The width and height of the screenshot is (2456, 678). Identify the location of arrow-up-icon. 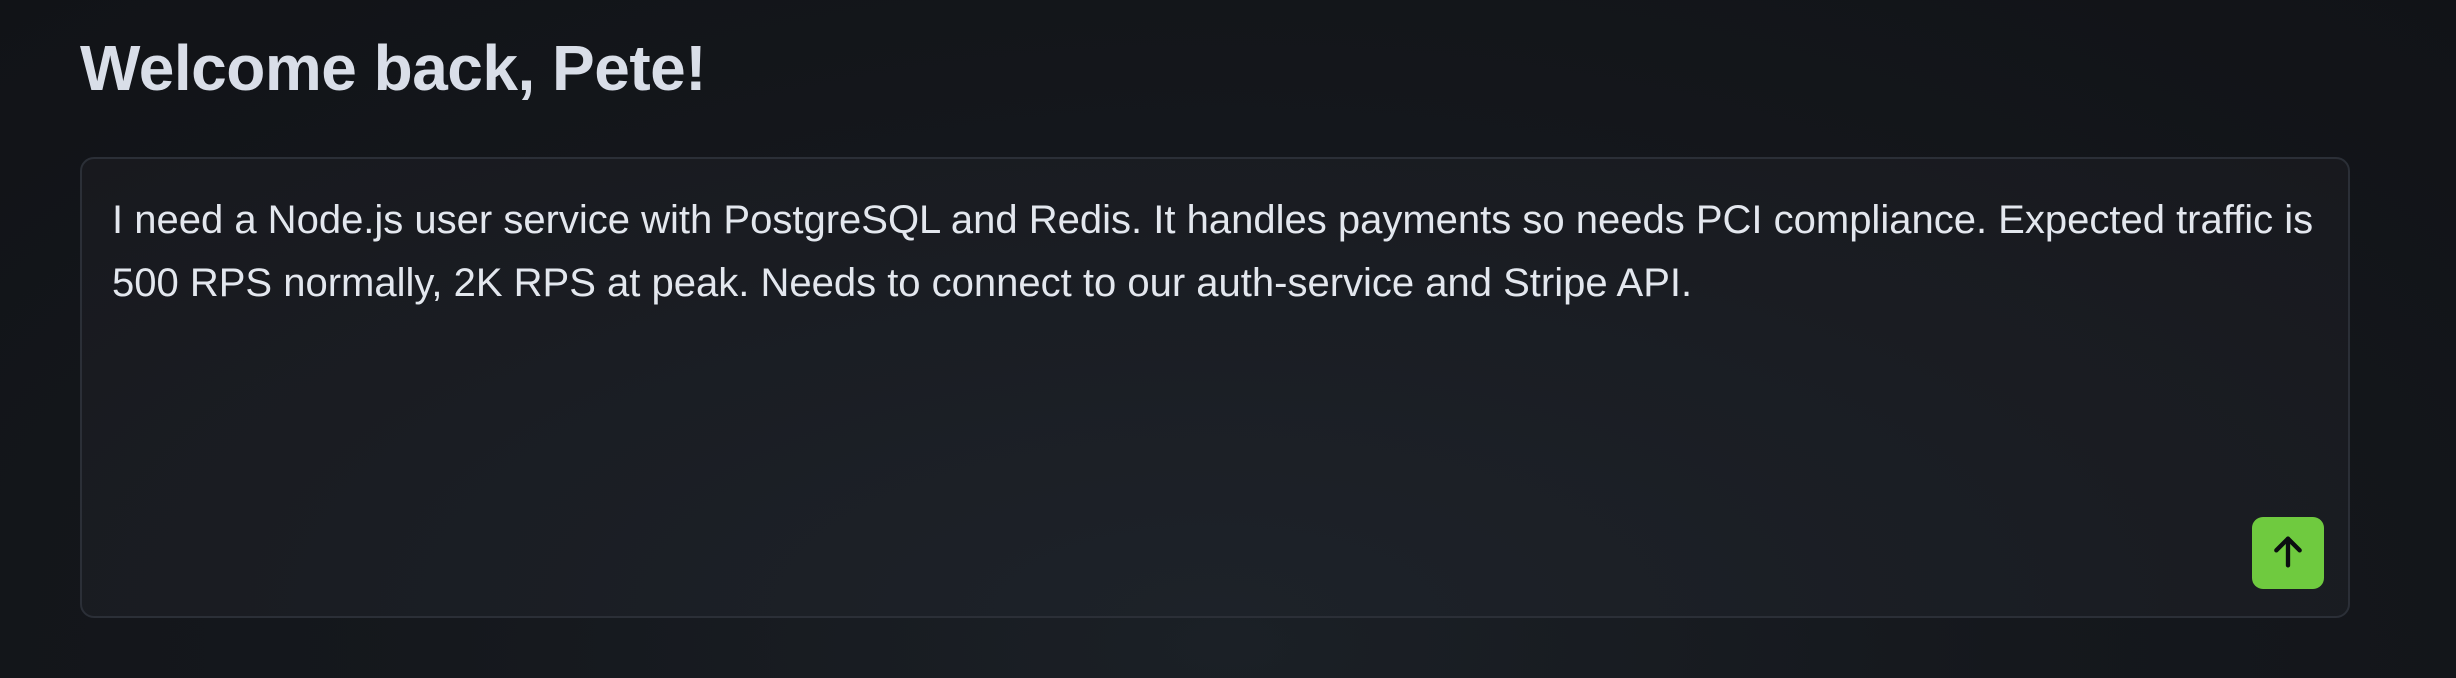
(2288, 553).